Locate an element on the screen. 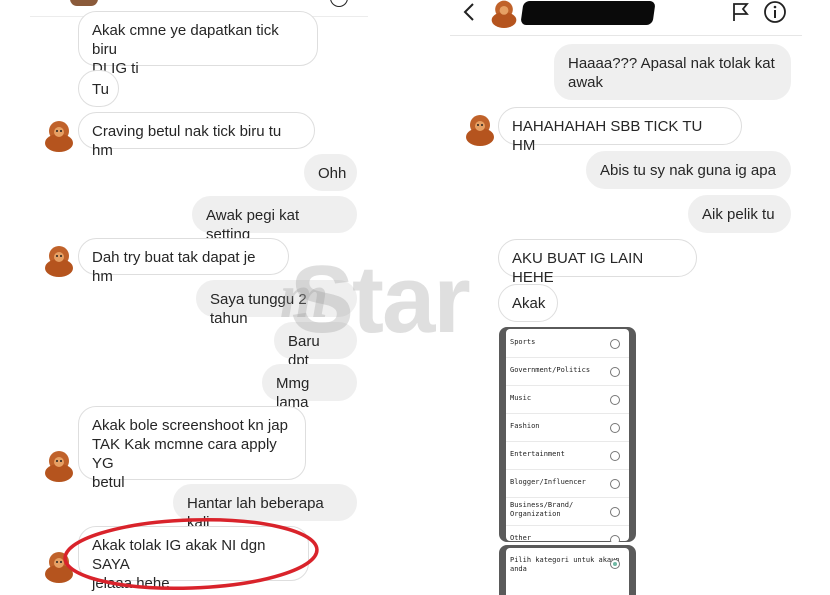 Image resolution: width=830 pixels, height=595 pixels. category-label: Business/Brand/ Organization is located at coordinates (542, 509).